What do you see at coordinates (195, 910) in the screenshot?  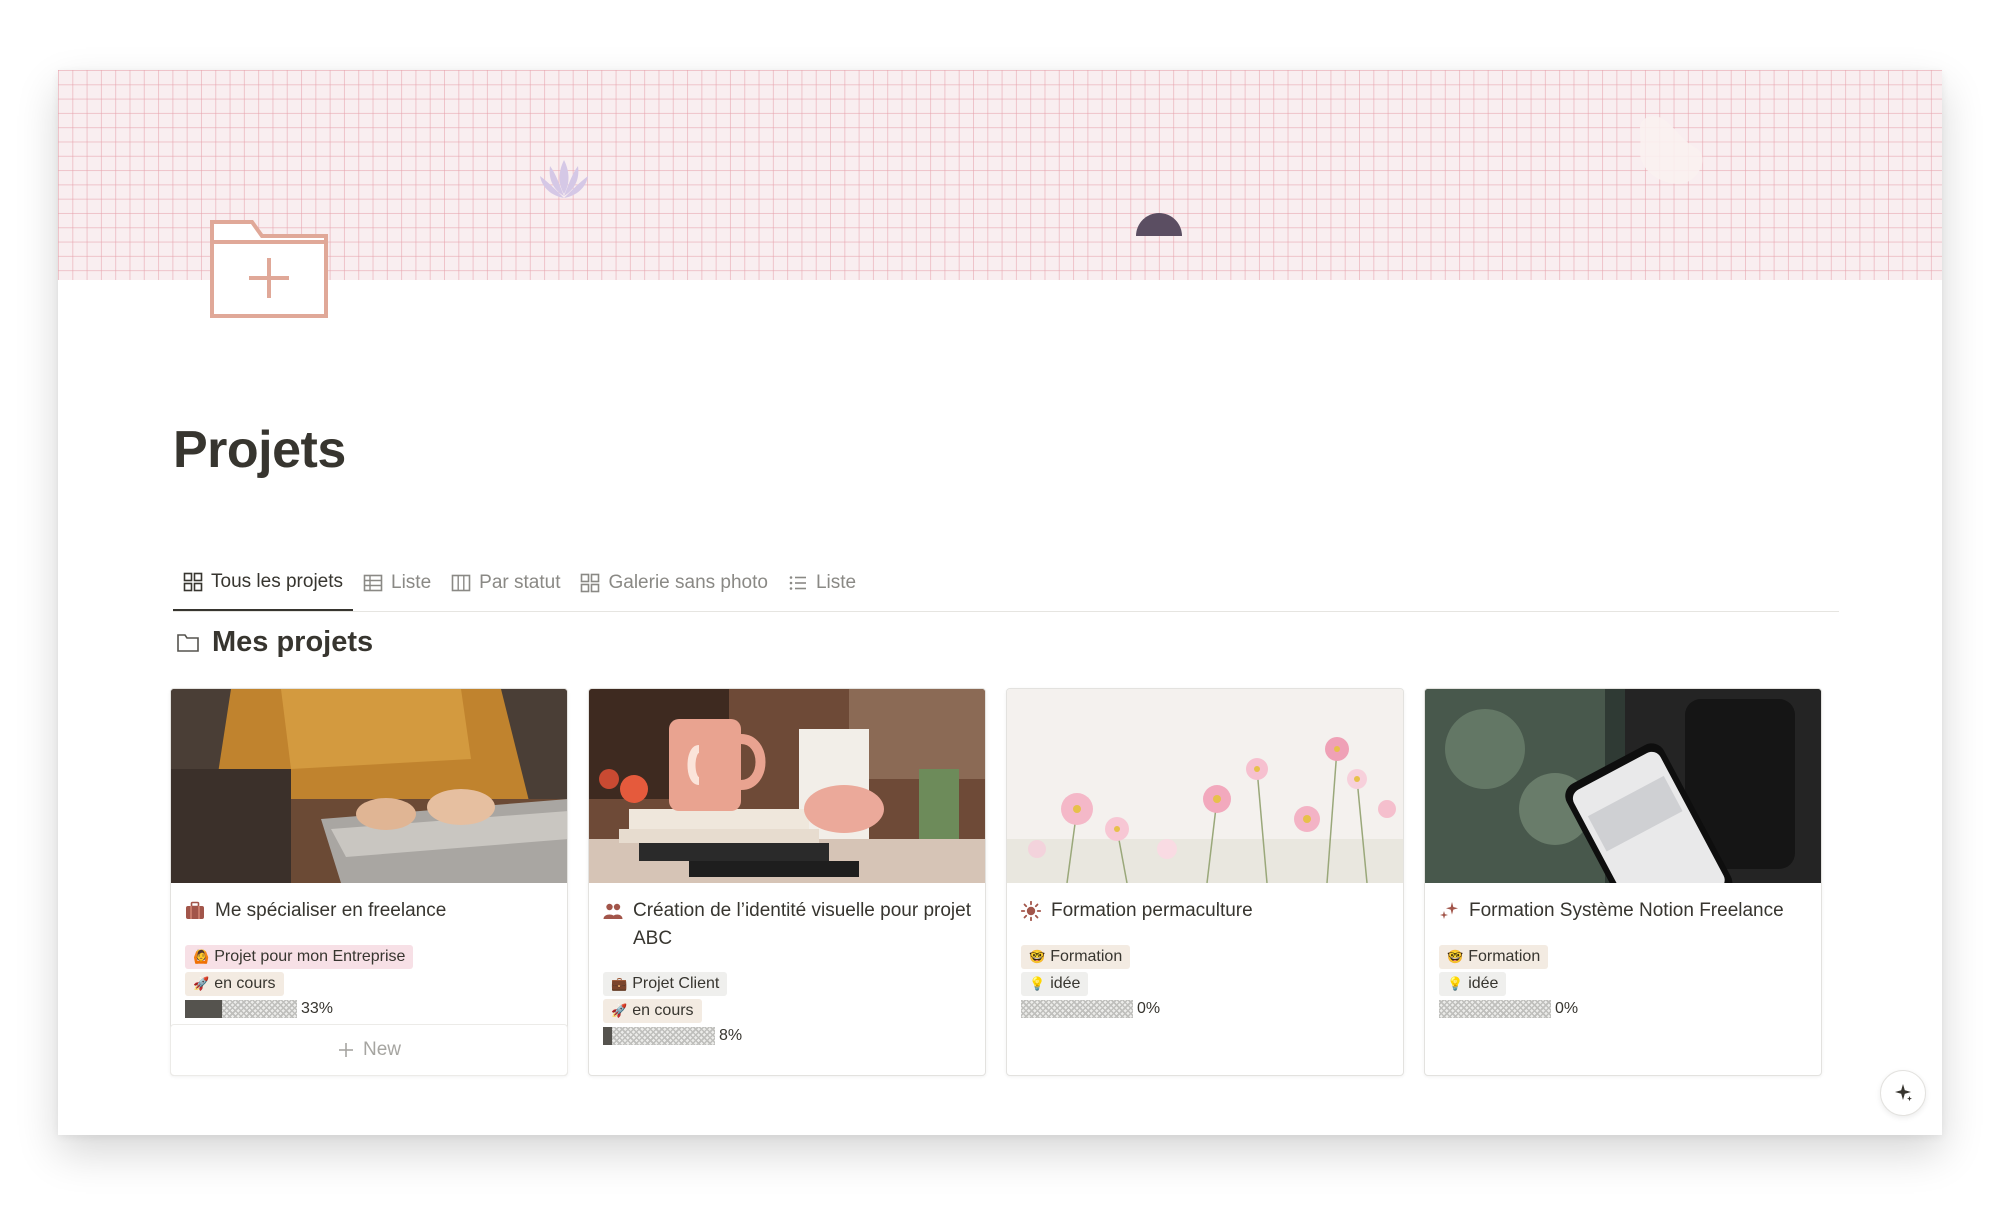 I see `briefcase-icon` at bounding box center [195, 910].